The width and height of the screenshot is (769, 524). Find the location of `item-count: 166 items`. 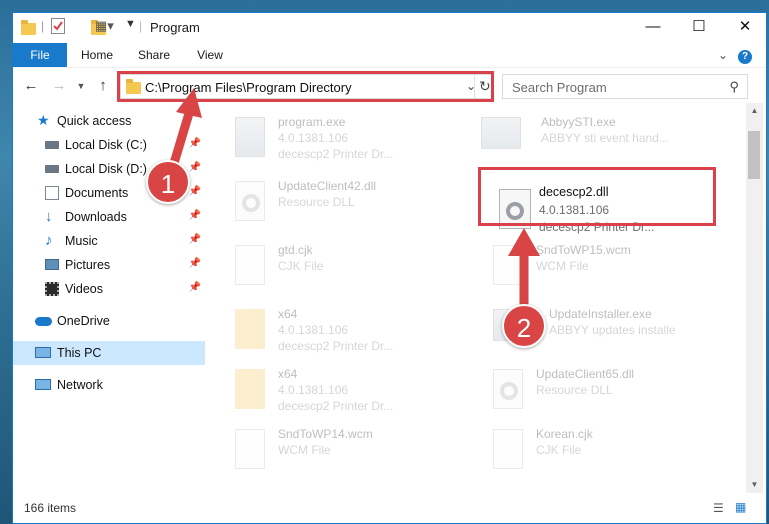

item-count: 166 items is located at coordinates (50, 508).